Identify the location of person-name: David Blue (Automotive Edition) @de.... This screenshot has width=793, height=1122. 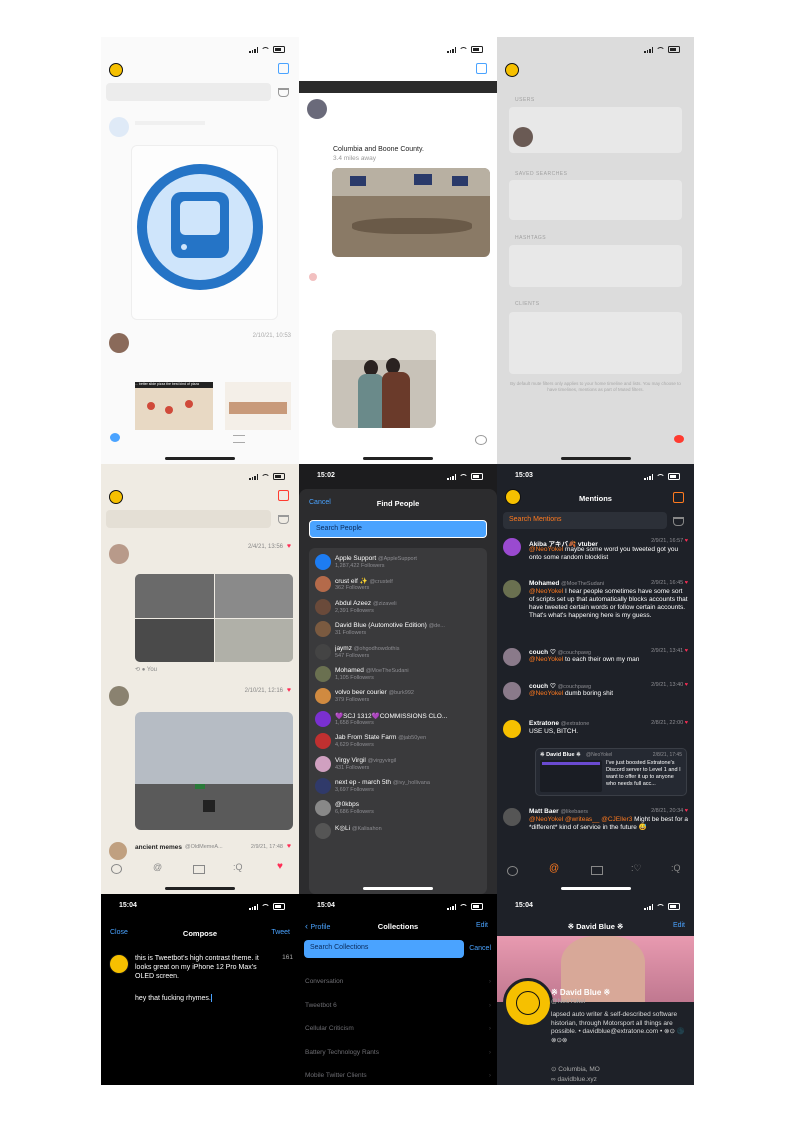
(409, 625).